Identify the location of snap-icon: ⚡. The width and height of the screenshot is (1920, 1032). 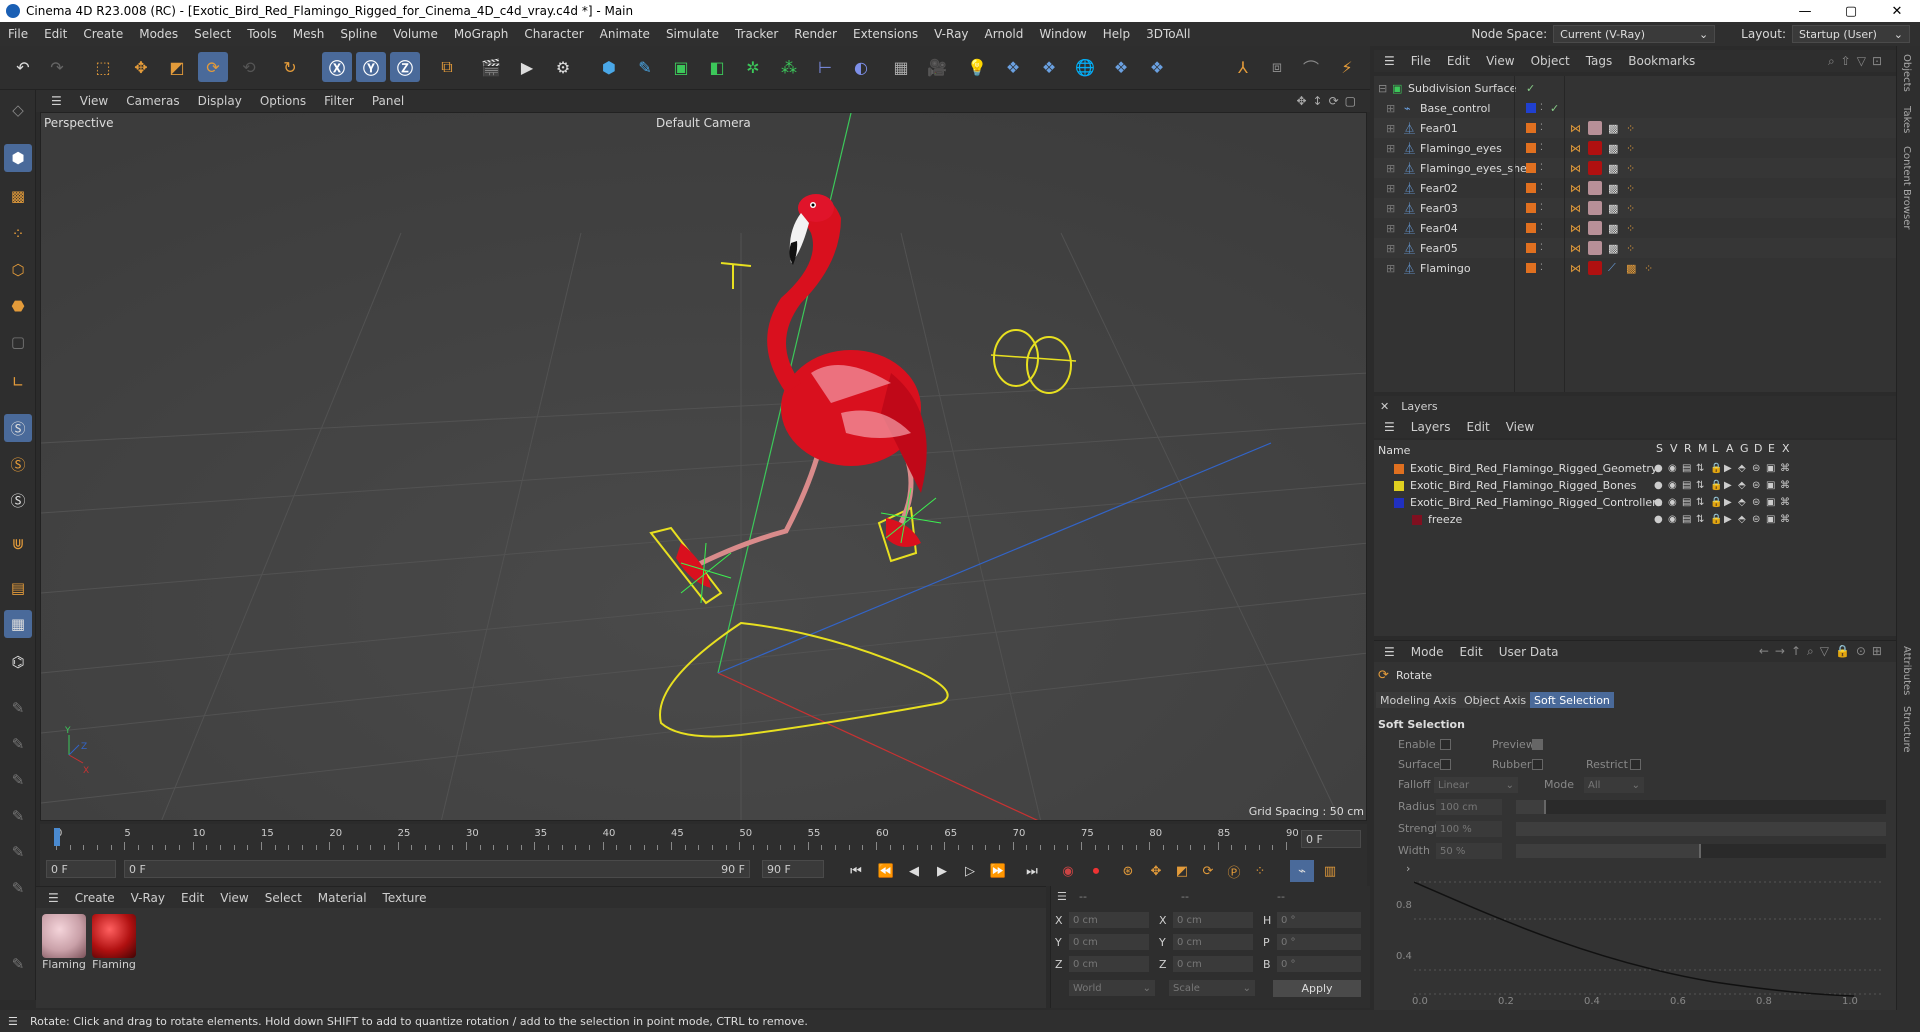
(1347, 67).